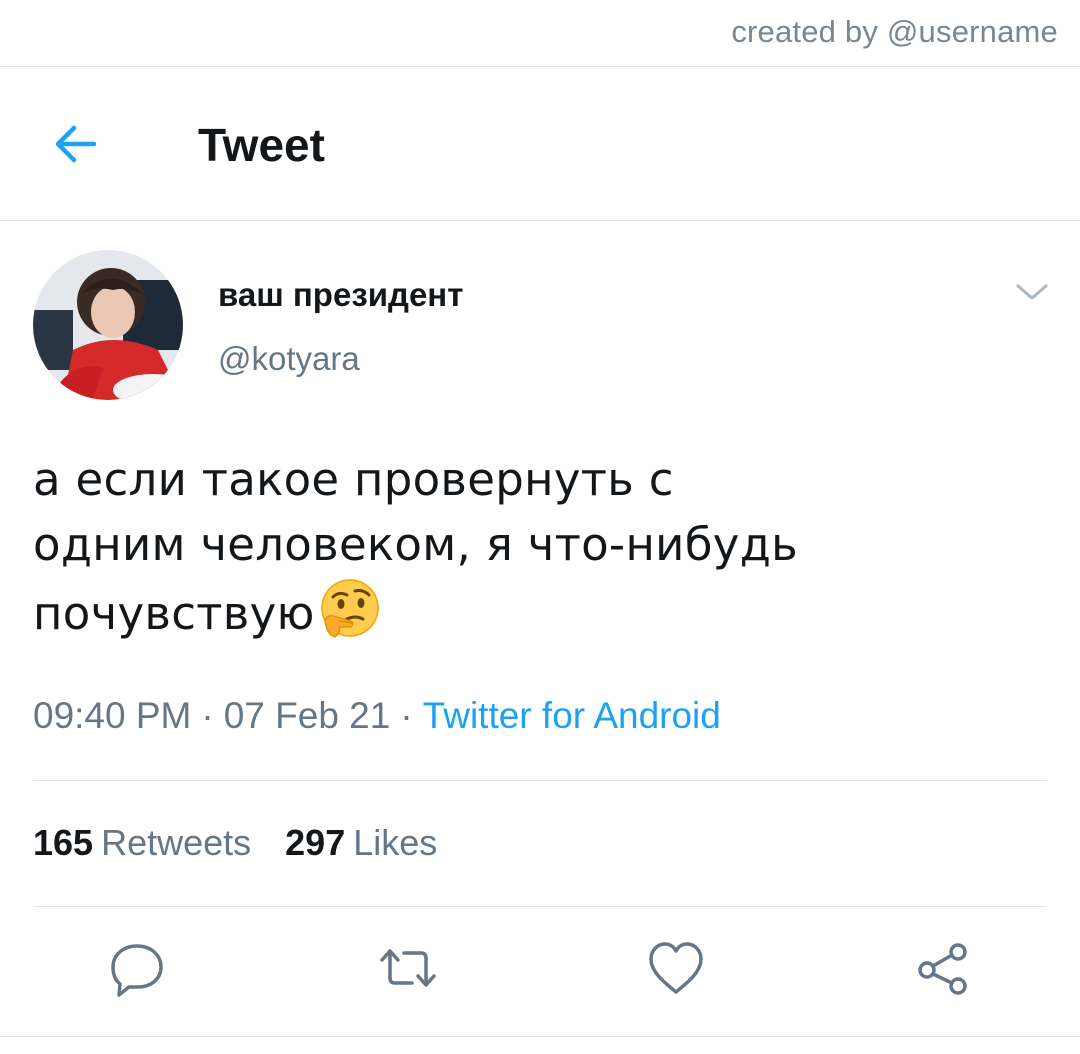 The width and height of the screenshot is (1080, 1054). Describe the element at coordinates (174, 613) in the screenshot. I see `tweet-line: почувствую` at that location.